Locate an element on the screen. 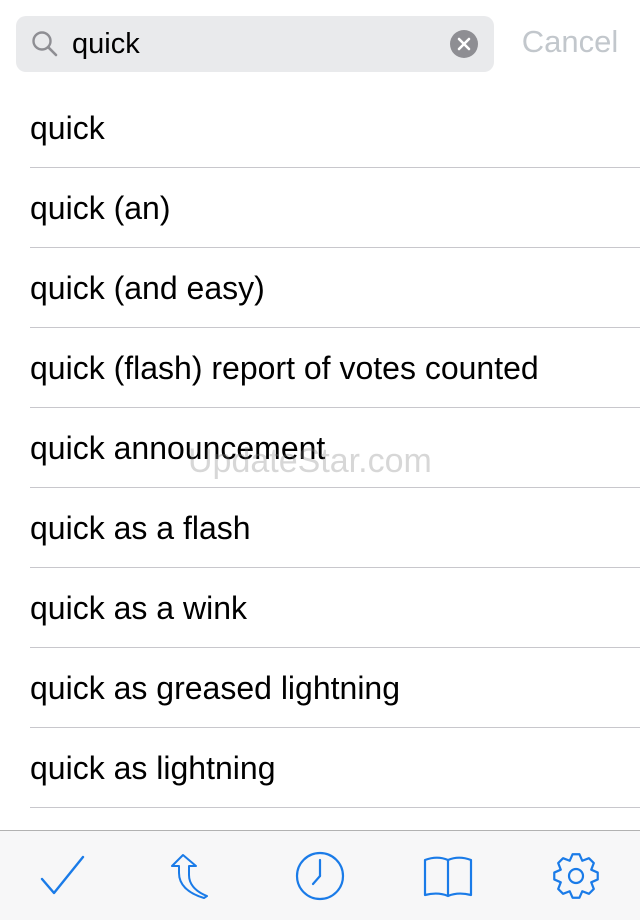  list-item-label: quick (an) is located at coordinates (100, 208).